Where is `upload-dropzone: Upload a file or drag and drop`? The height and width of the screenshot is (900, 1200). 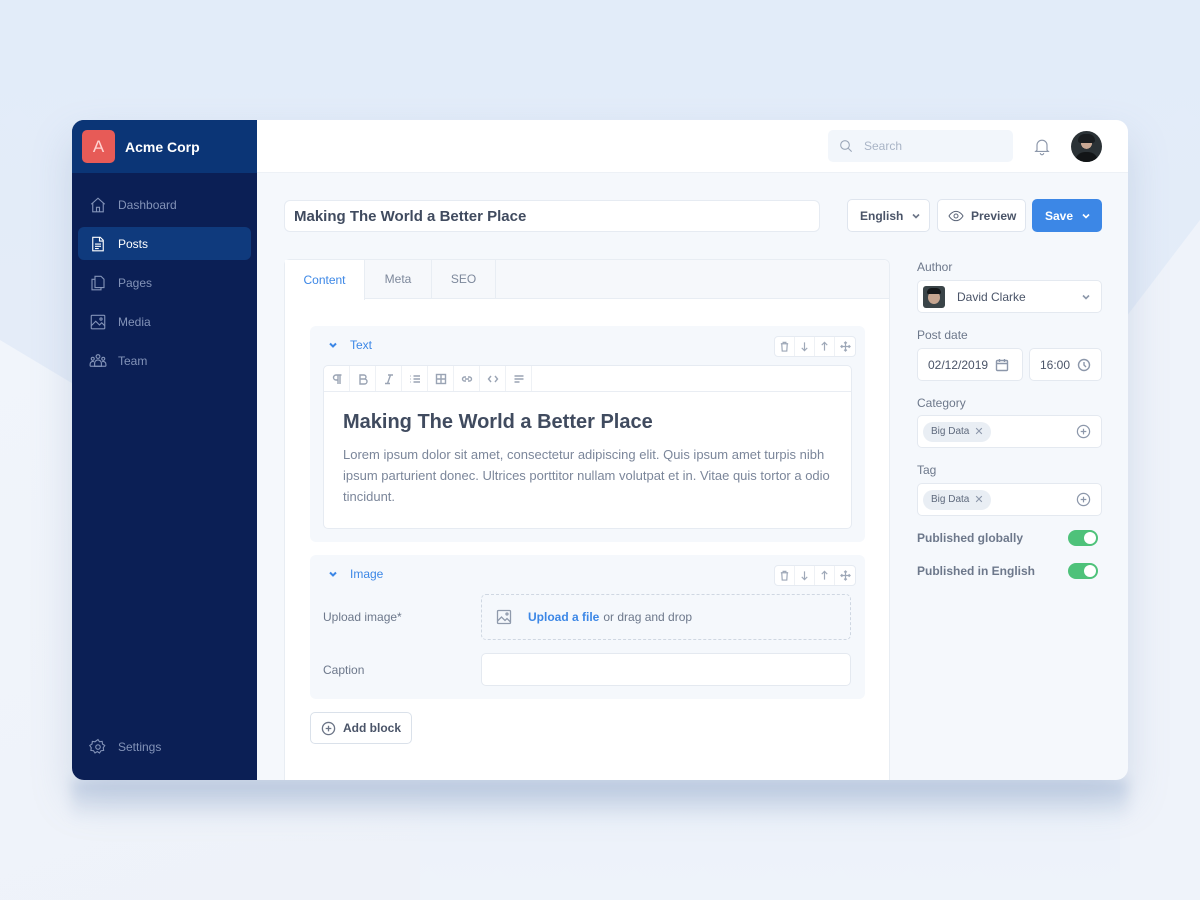 upload-dropzone: Upload a file or drag and drop is located at coordinates (666, 617).